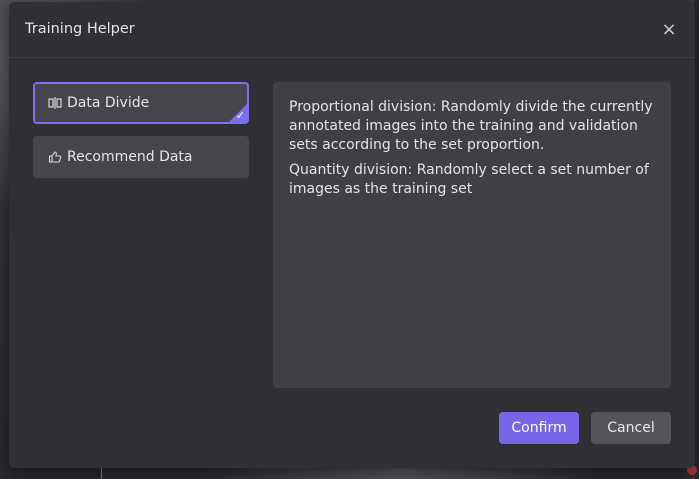 This screenshot has height=479, width=699. I want to click on sidebar-item-data-divide: Data Divide ✓, so click(141, 103).